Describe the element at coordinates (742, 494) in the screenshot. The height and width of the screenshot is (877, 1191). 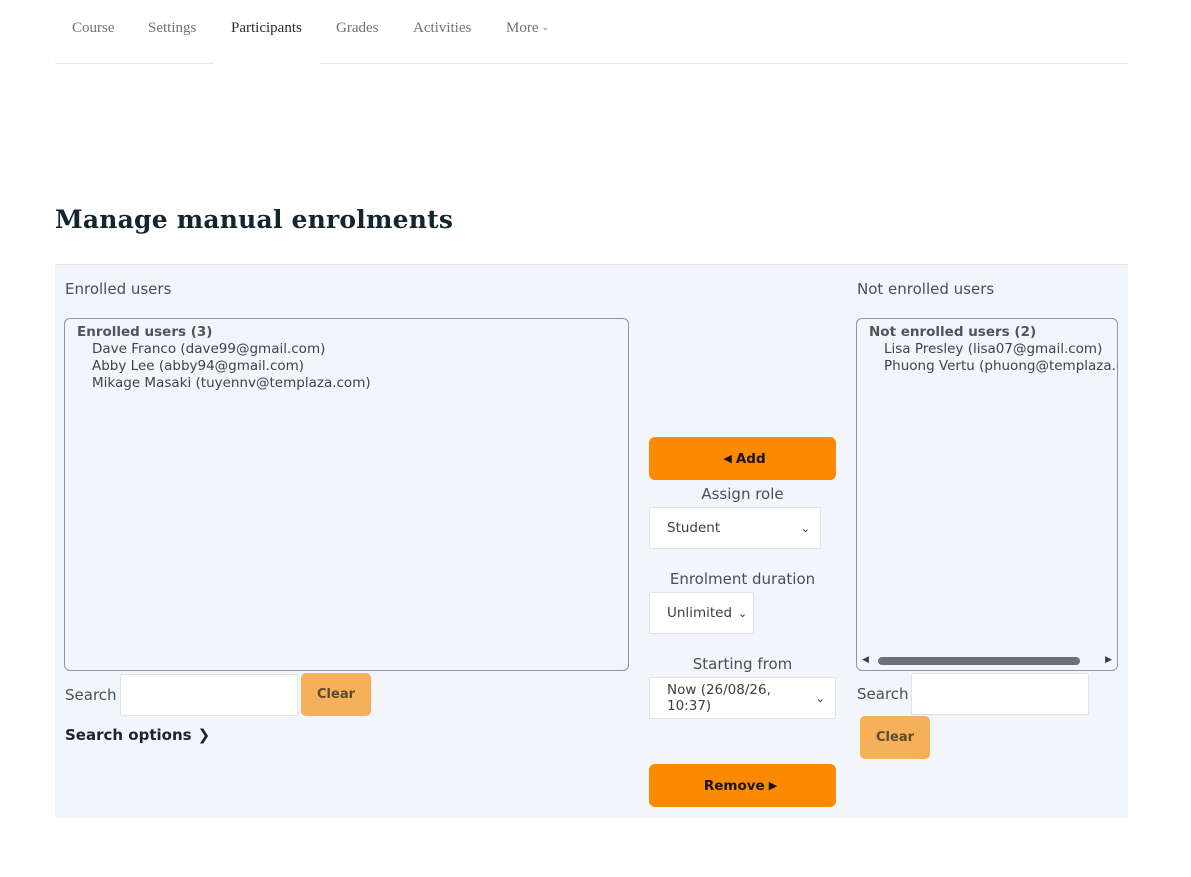
I see `assign-role-label: Assign role` at that location.